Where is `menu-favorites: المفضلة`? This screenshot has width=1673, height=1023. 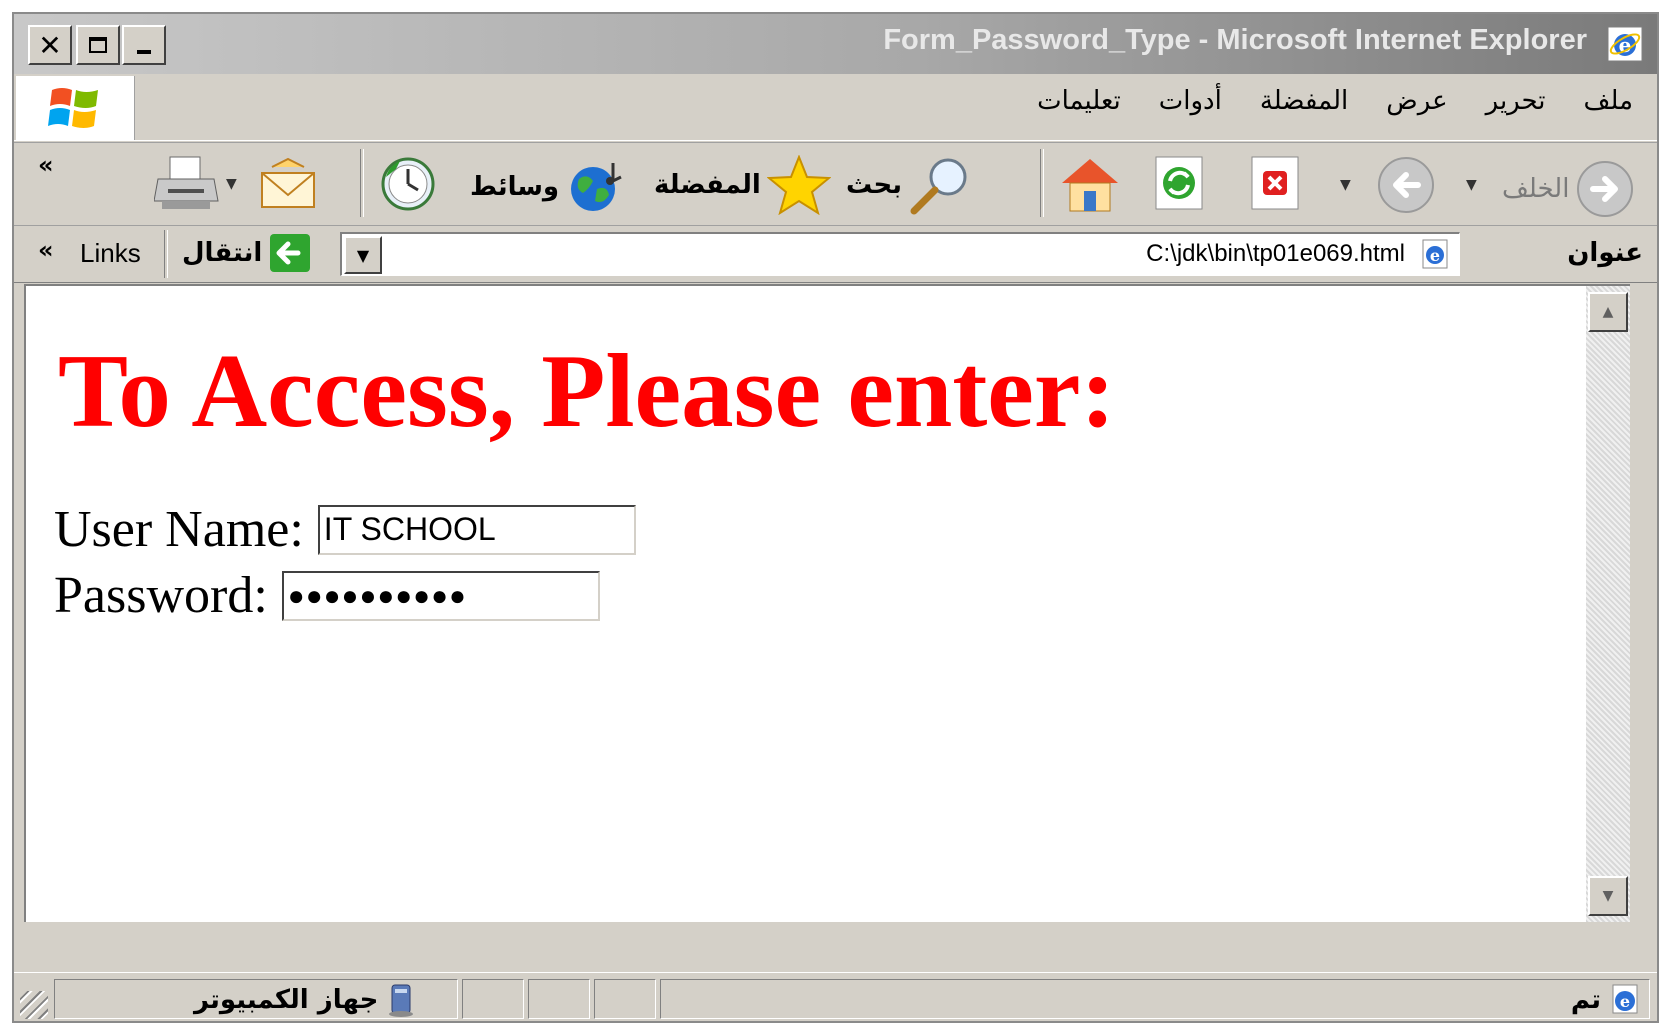
menu-favorites: المفضلة is located at coordinates (1304, 101).